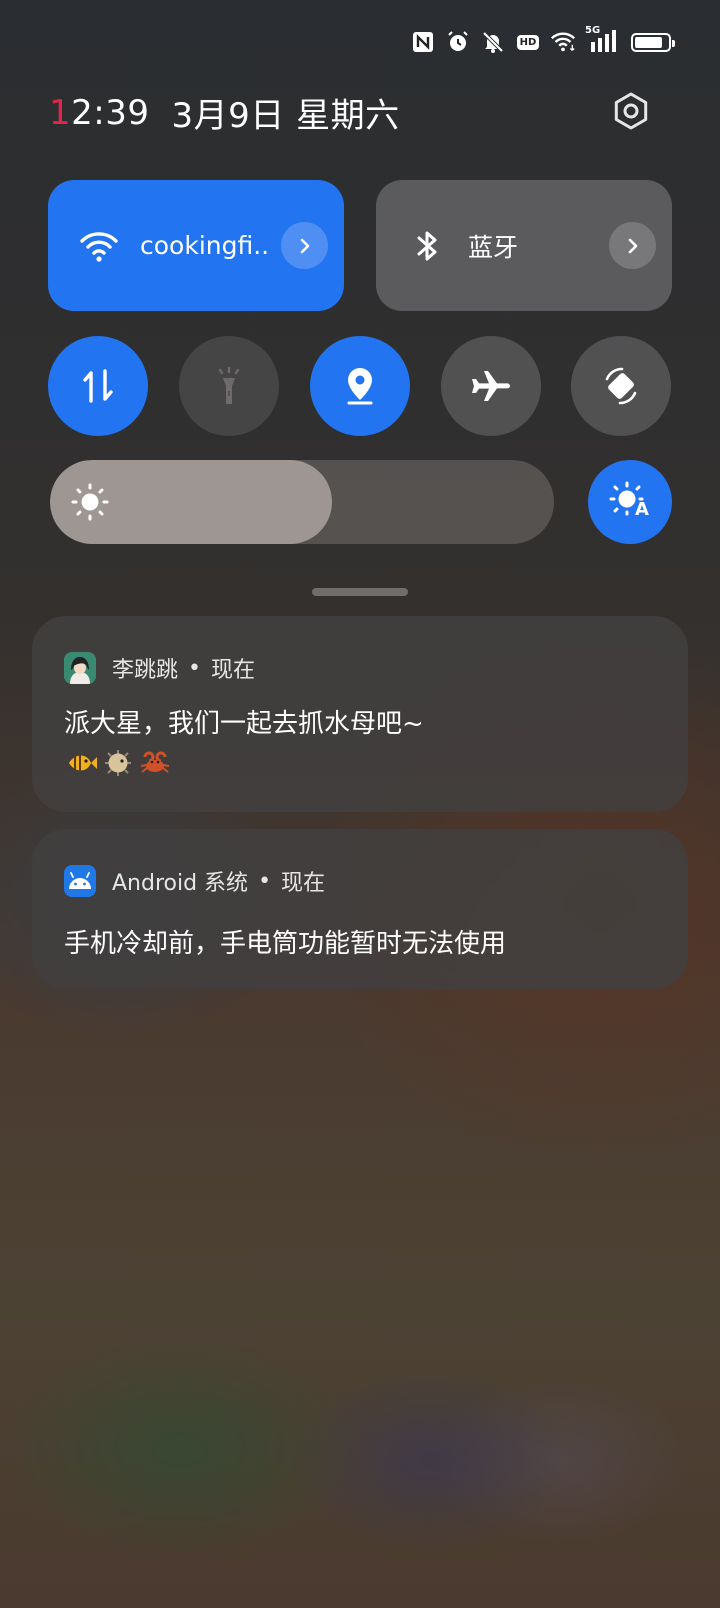 This screenshot has height=1608, width=720. Describe the element at coordinates (563, 42) in the screenshot. I see `wifi-signal-icon` at that location.